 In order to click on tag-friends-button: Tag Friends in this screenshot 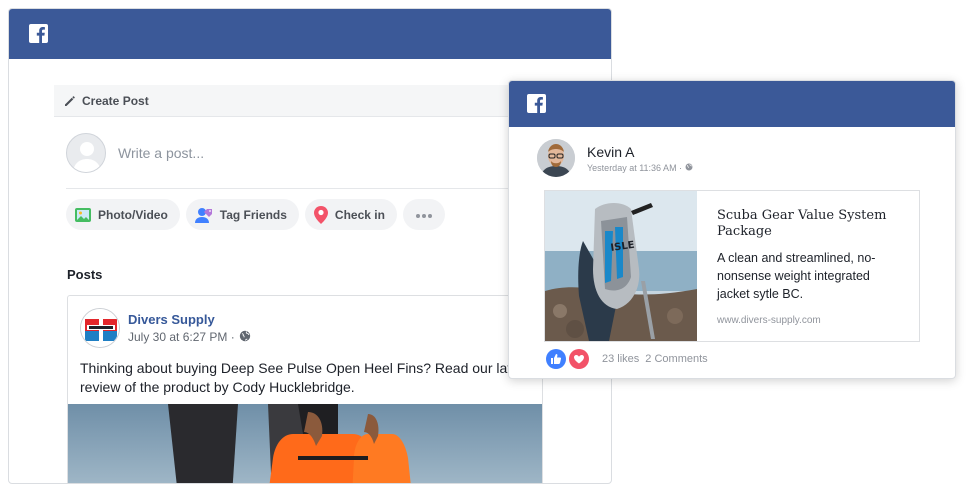, I will do `click(242, 214)`.